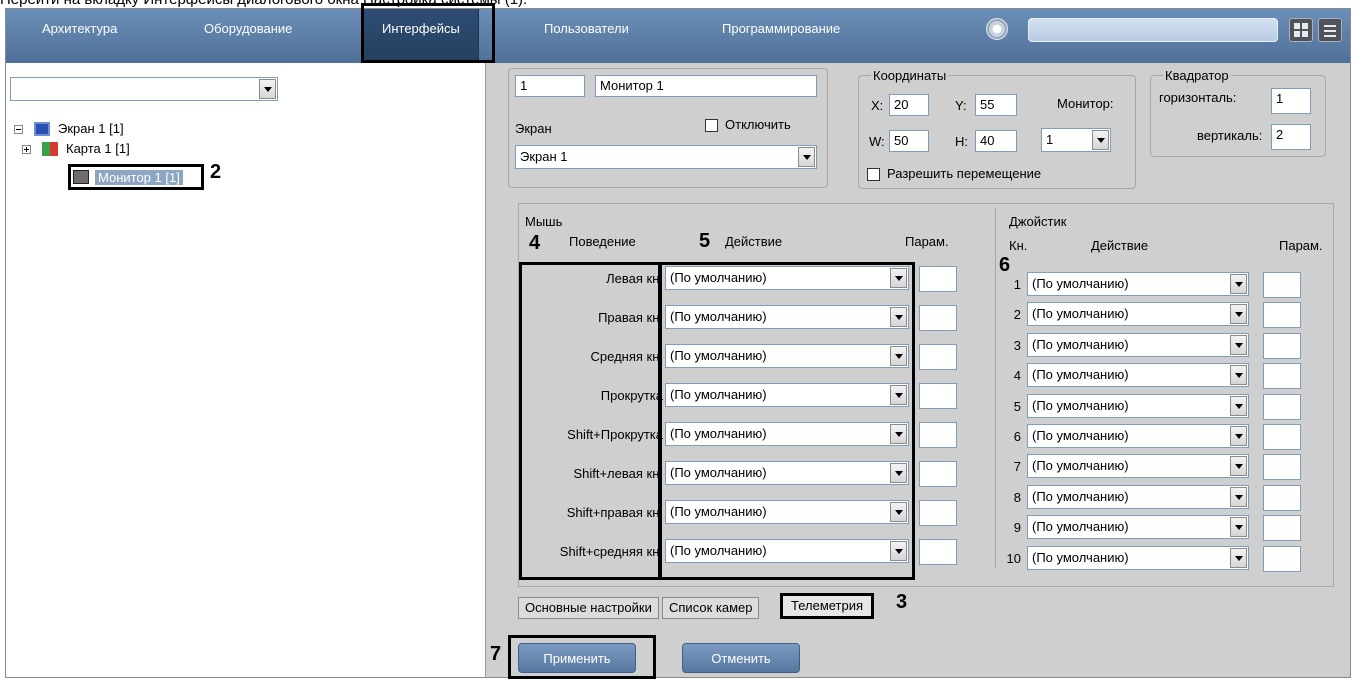 This screenshot has width=1366, height=680. What do you see at coordinates (1013, 558) in the screenshot?
I see `joystick-button-number: 10` at bounding box center [1013, 558].